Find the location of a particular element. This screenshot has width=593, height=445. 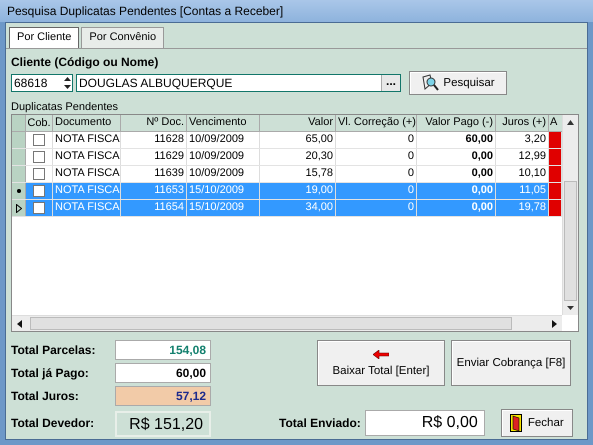

horizontal-scrollbar is located at coordinates (287, 323).